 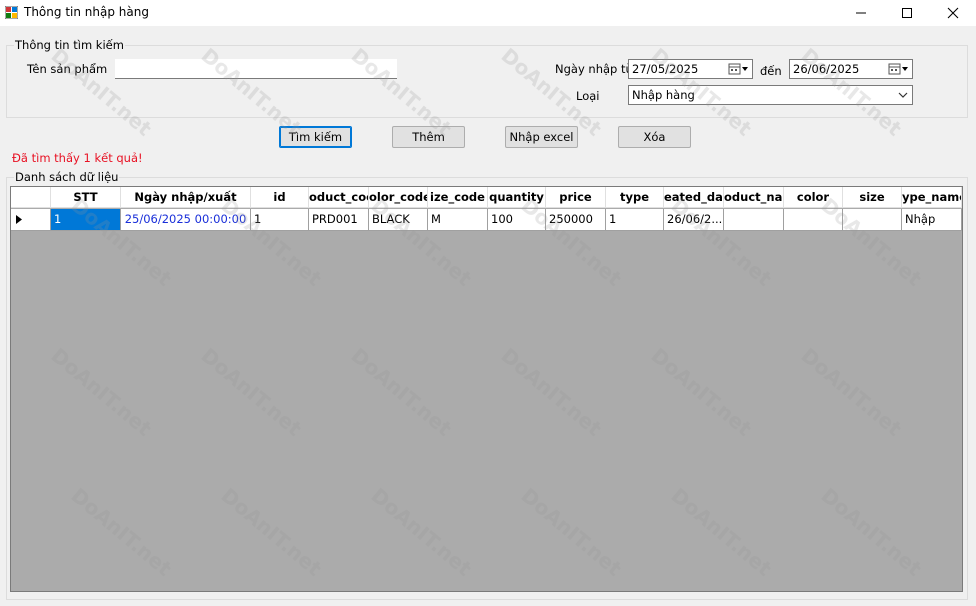 What do you see at coordinates (487, 81) in the screenshot?
I see `search-groupbox` at bounding box center [487, 81].